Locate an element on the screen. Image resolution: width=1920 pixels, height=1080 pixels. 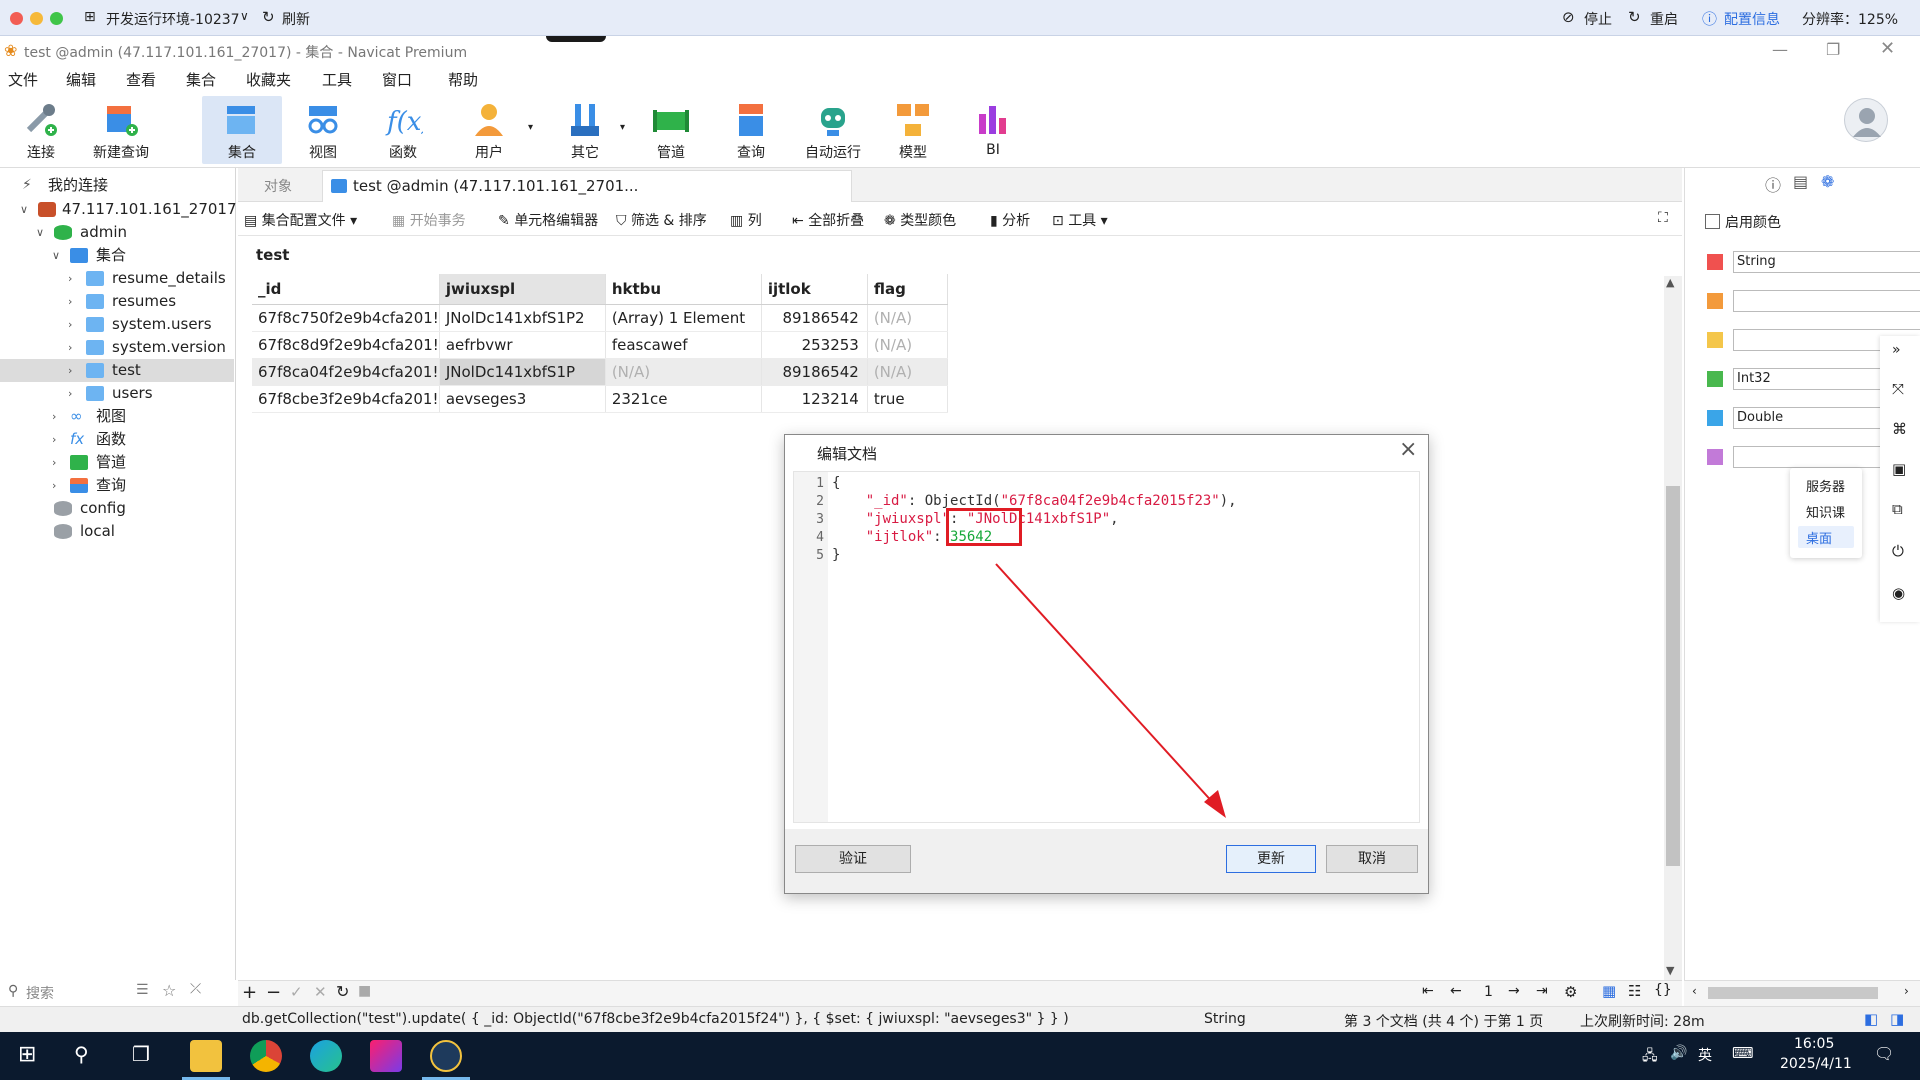
page-number-field: 1 is located at coordinates (1488, 992).